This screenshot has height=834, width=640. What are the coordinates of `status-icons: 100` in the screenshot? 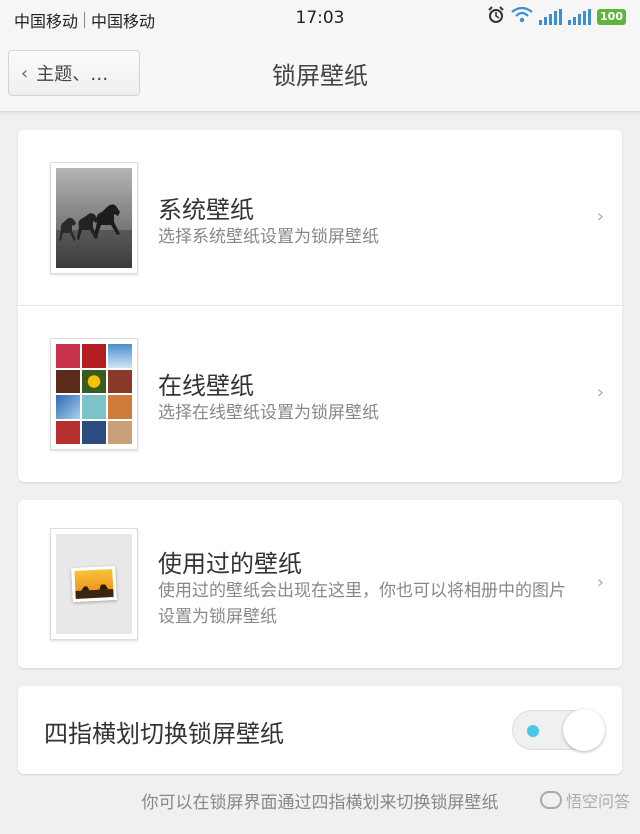 It's located at (556, 17).